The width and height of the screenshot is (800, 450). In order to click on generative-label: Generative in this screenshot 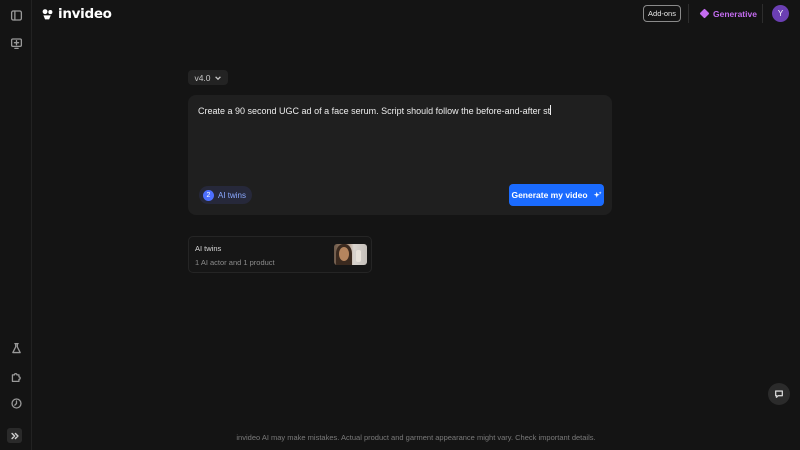, I will do `click(735, 13)`.